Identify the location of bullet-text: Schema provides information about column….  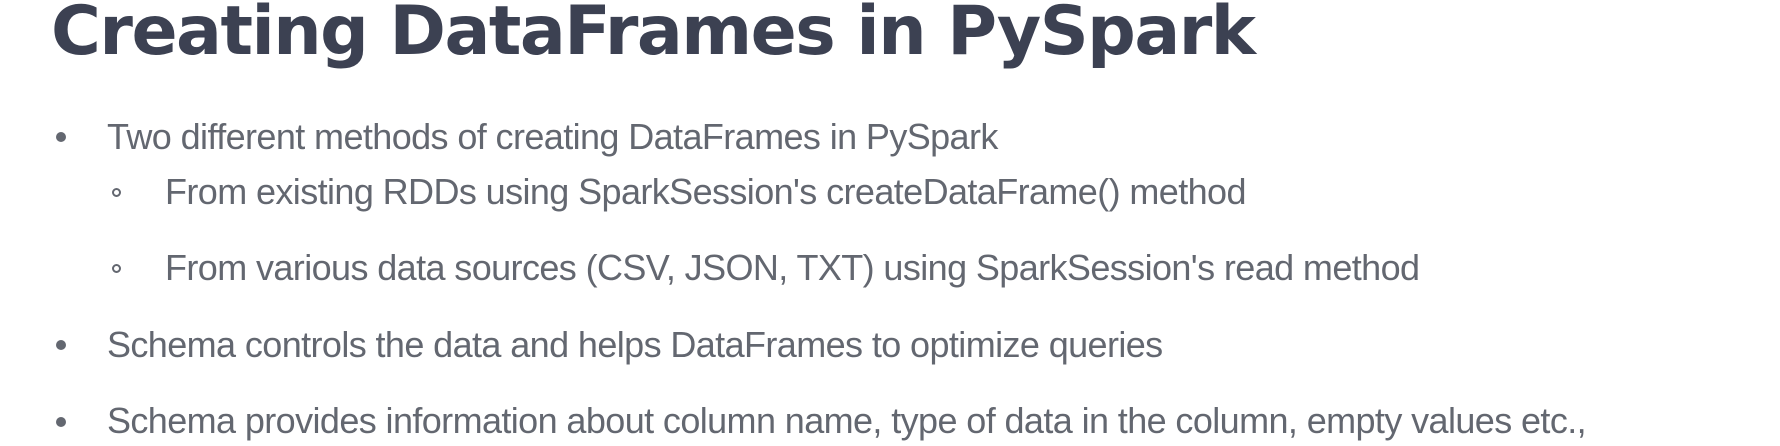
(847, 420).